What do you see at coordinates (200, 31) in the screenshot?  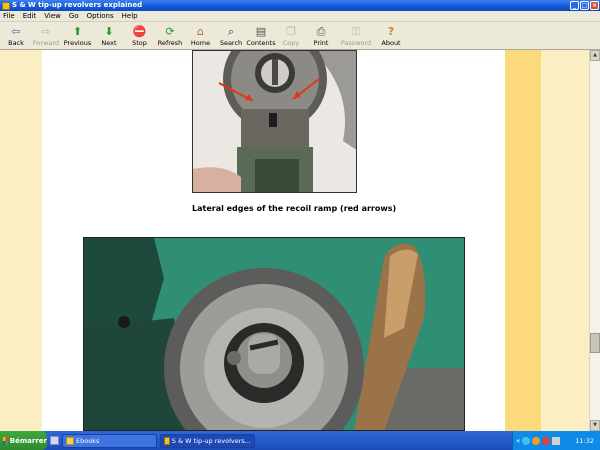 I see `home-icon: ⌂` at bounding box center [200, 31].